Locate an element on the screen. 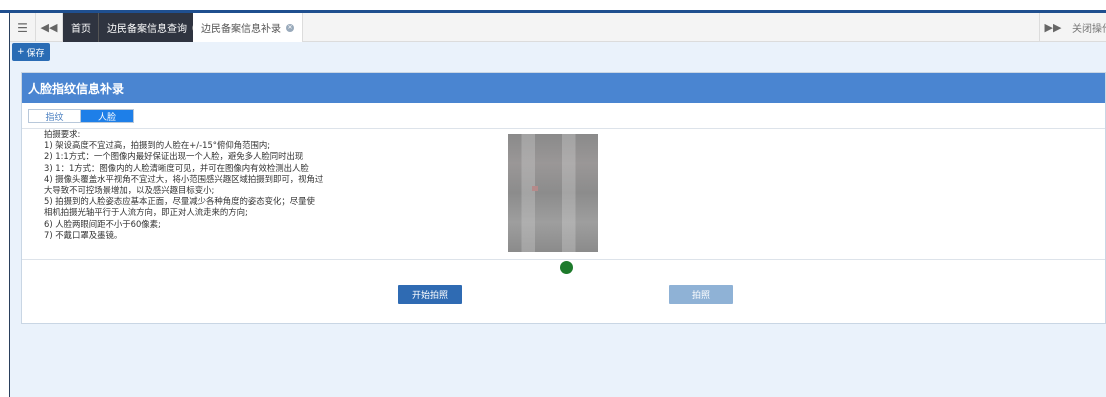  requirement-line: 拍摄要求: is located at coordinates (62, 134).